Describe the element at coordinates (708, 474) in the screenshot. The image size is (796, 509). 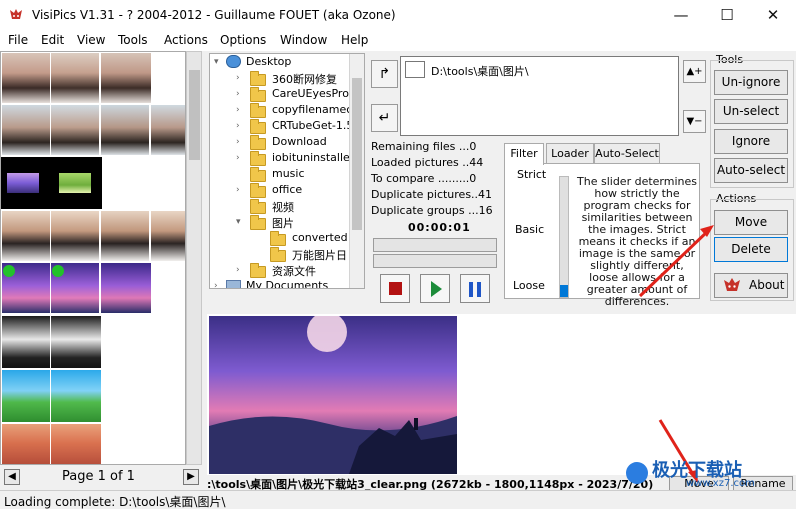
I see `watermark: 极光下载站 www.xz7.com` at that location.